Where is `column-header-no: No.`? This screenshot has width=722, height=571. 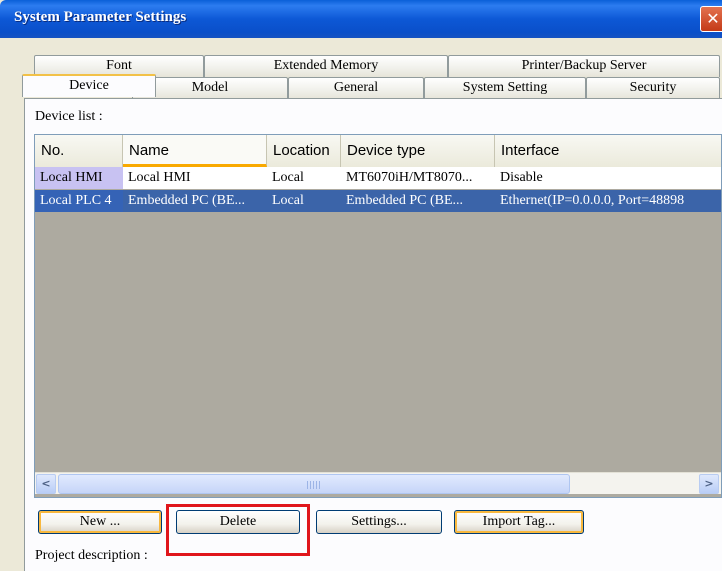 column-header-no: No. is located at coordinates (79, 151).